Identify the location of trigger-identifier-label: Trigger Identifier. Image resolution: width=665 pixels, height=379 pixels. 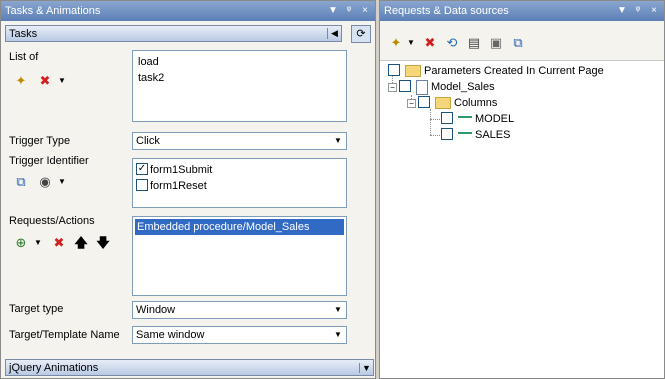
(49, 161).